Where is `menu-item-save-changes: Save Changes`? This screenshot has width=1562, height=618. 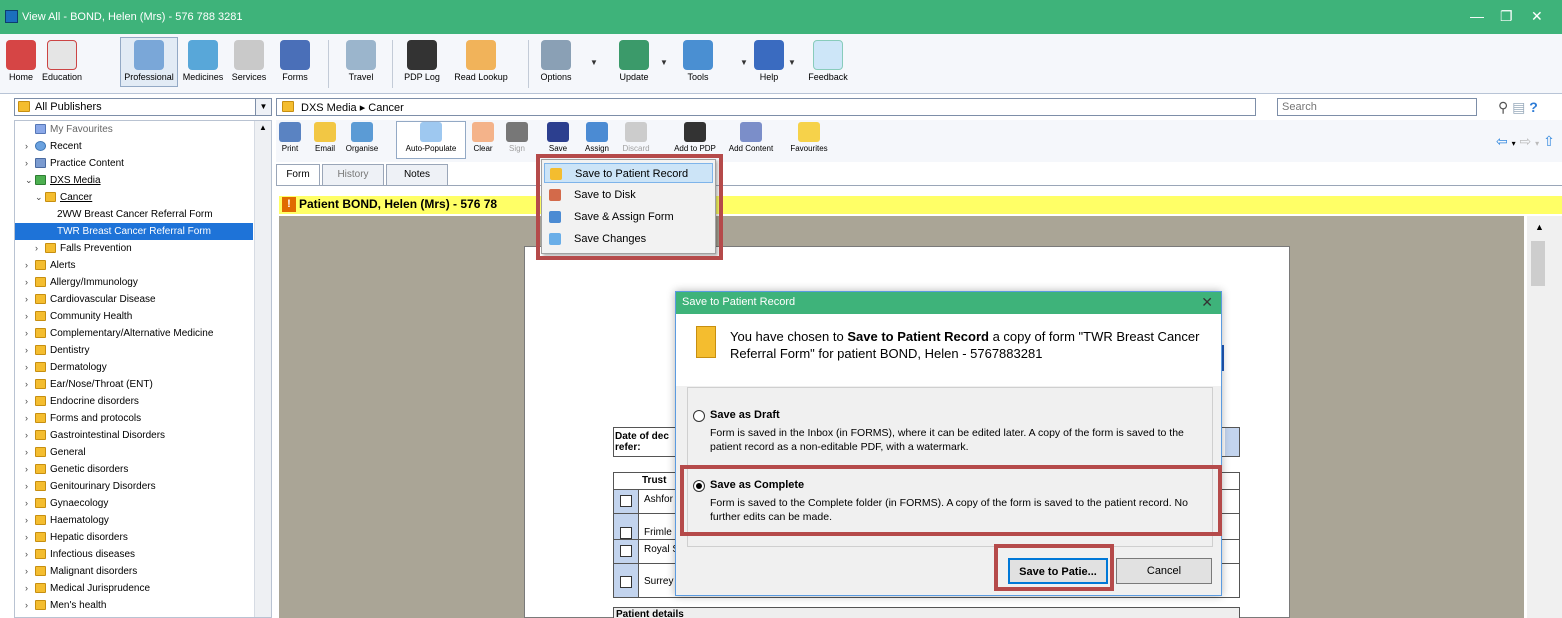
menu-item-save-changes: Save Changes is located at coordinates (628, 239).